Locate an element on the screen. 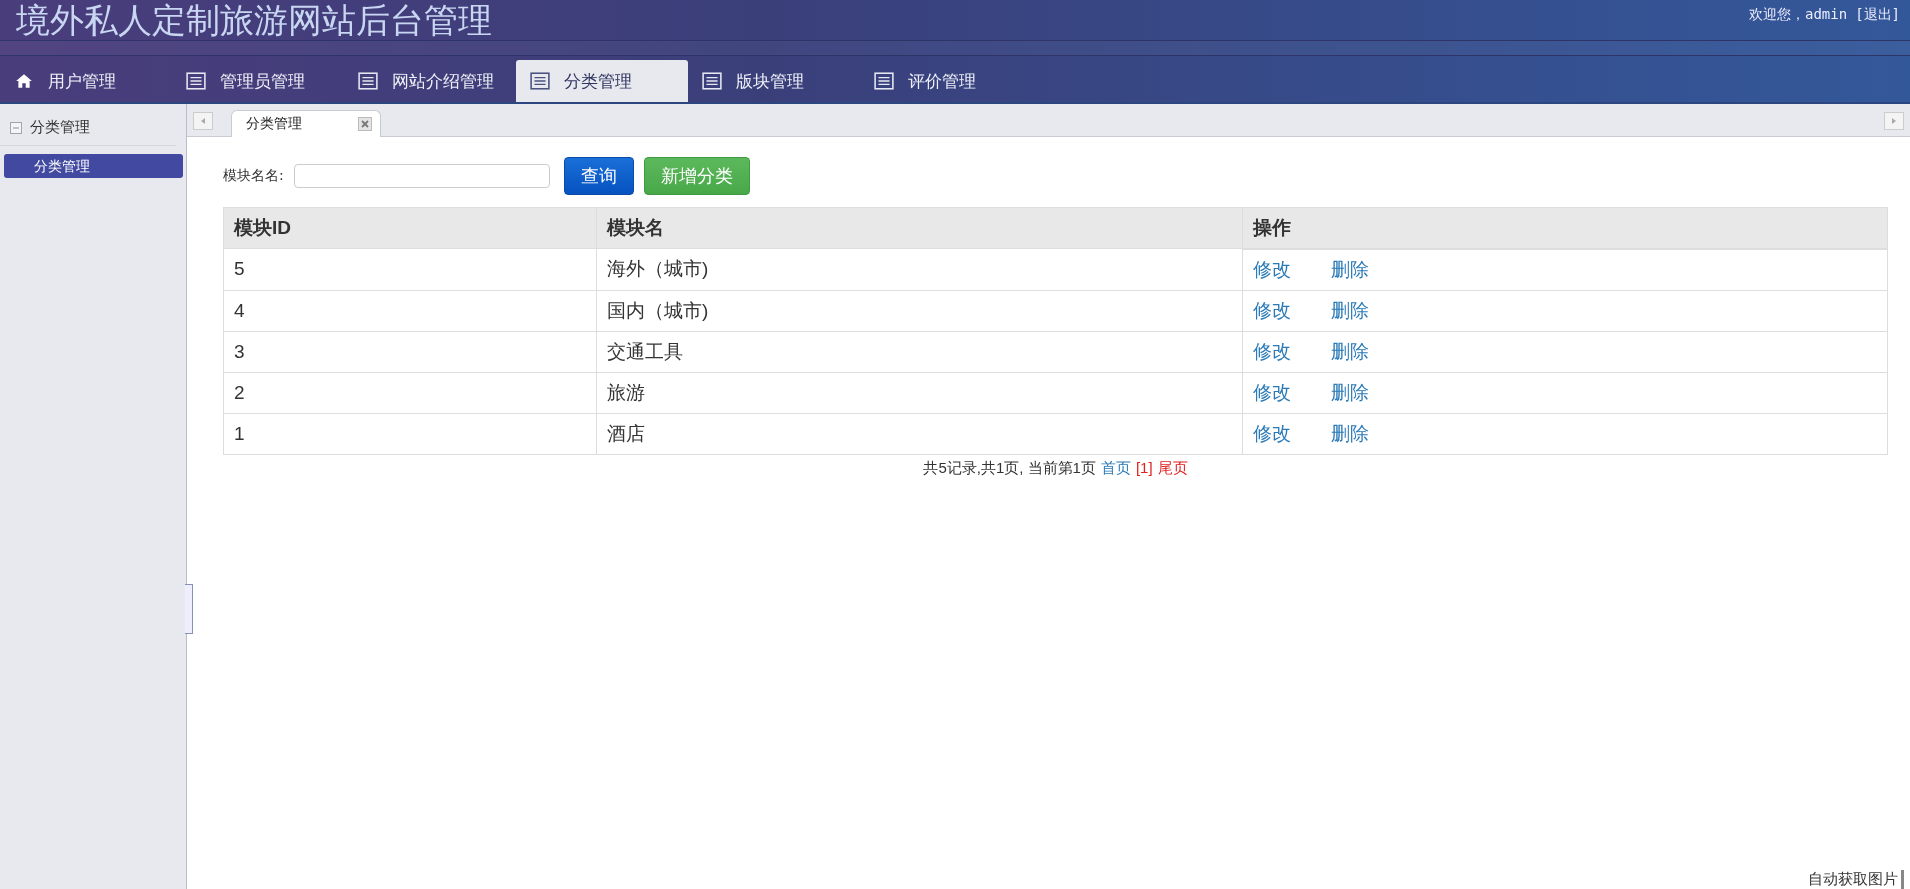  current-page-link: [1] is located at coordinates (1144, 467).